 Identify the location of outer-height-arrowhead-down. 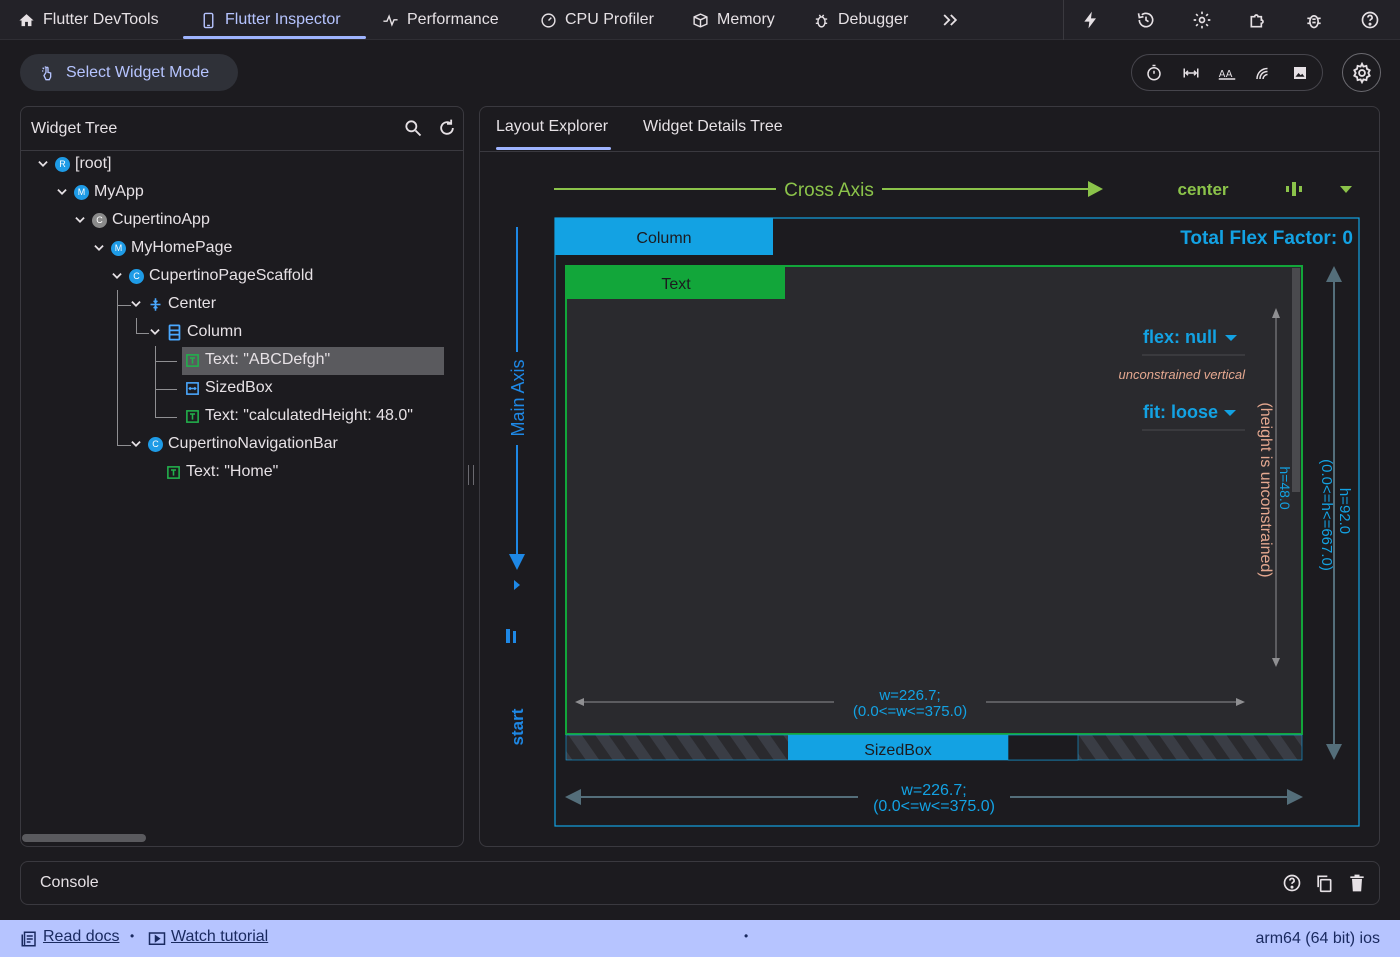
(1334, 752).